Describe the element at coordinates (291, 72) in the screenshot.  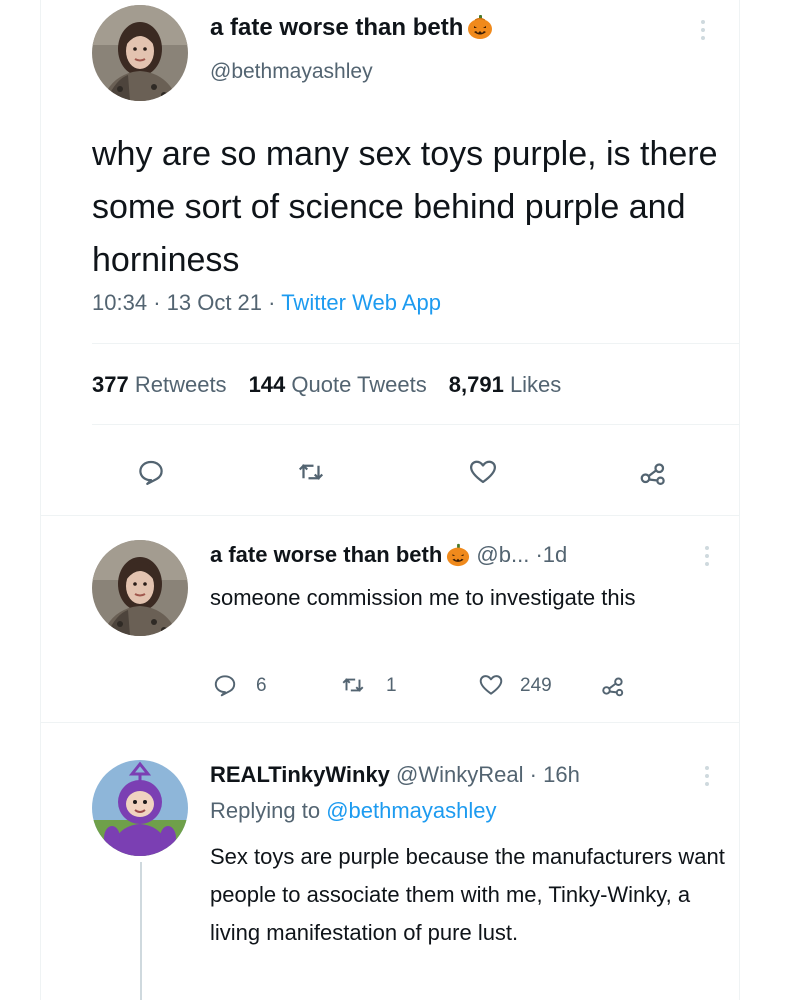
I see `author-handle: @bethmayashley` at that location.